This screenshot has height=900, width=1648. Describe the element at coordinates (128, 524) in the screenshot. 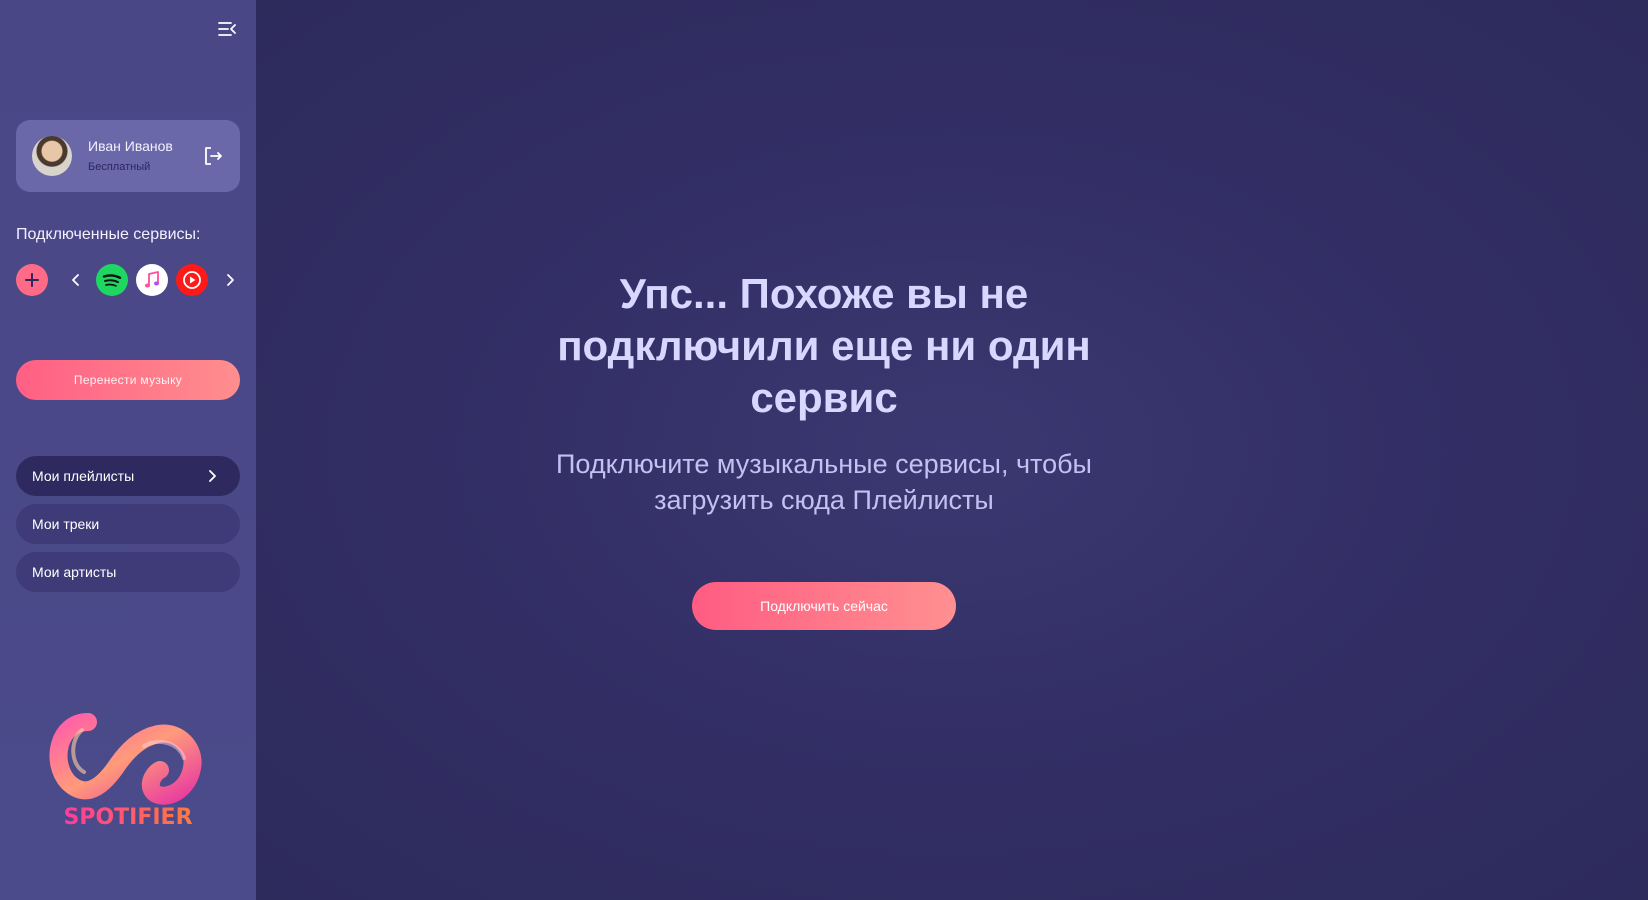

I see `nav-my-tracks: Мои треки` at that location.